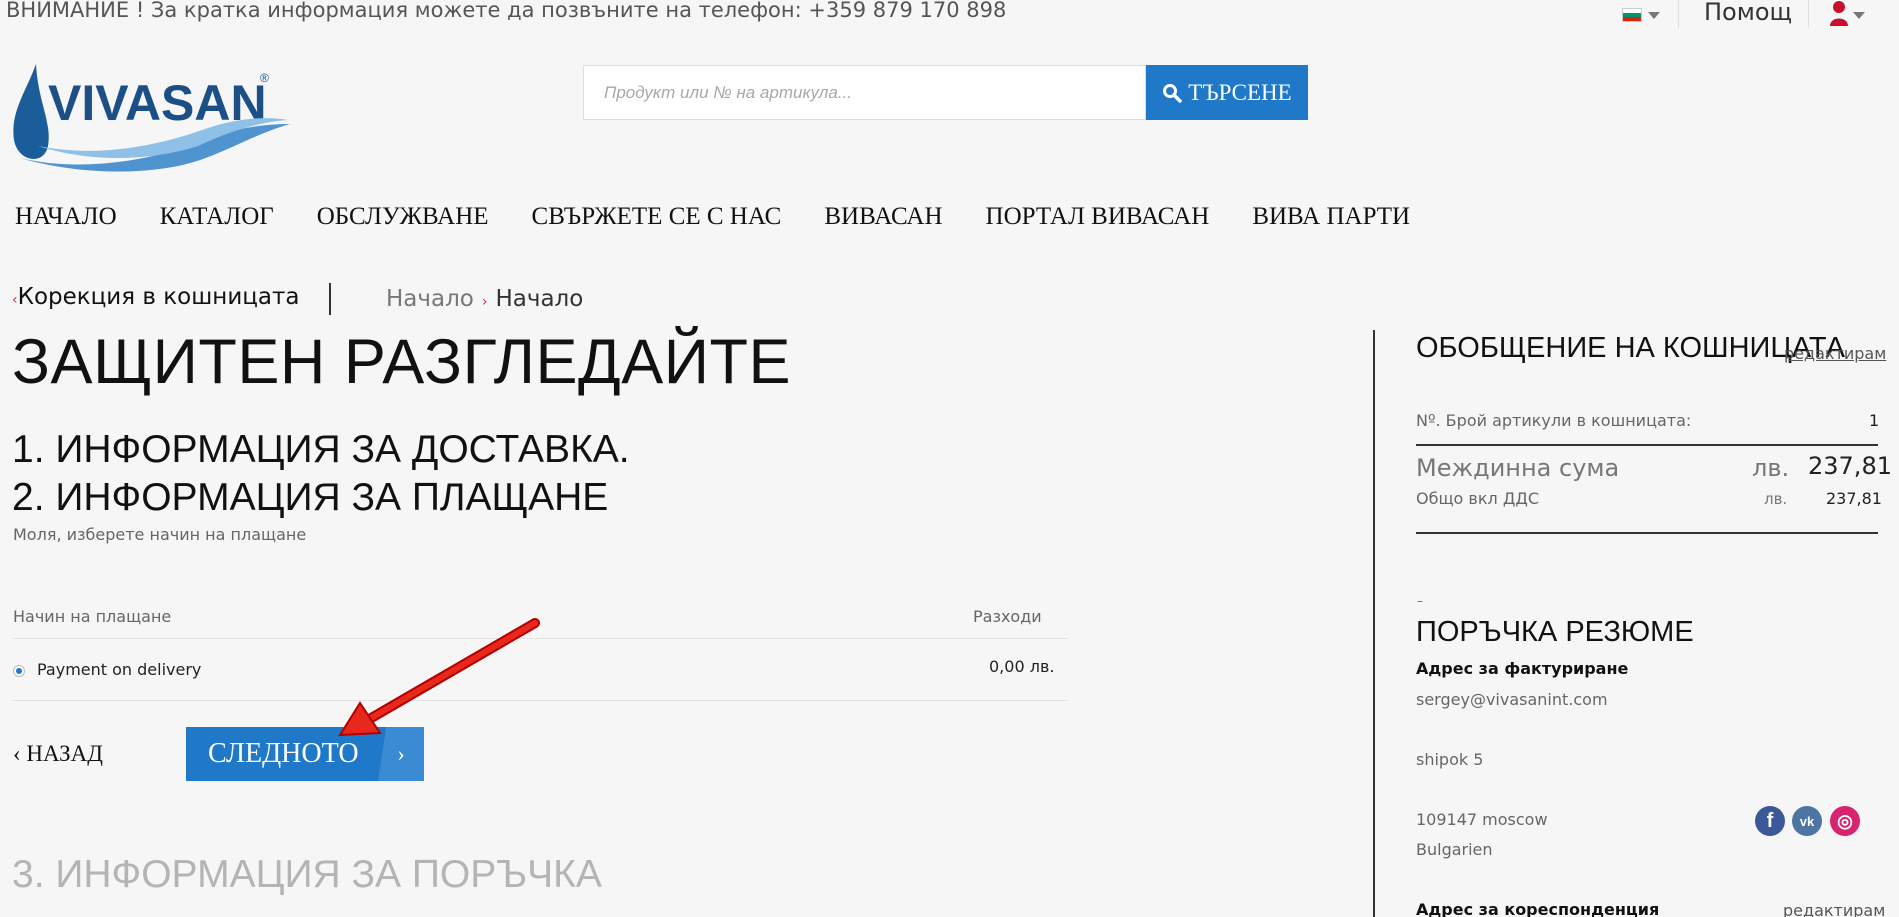 The width and height of the screenshot is (1899, 917). Describe the element at coordinates (19, 671) in the screenshot. I see `payment-radio` at that location.